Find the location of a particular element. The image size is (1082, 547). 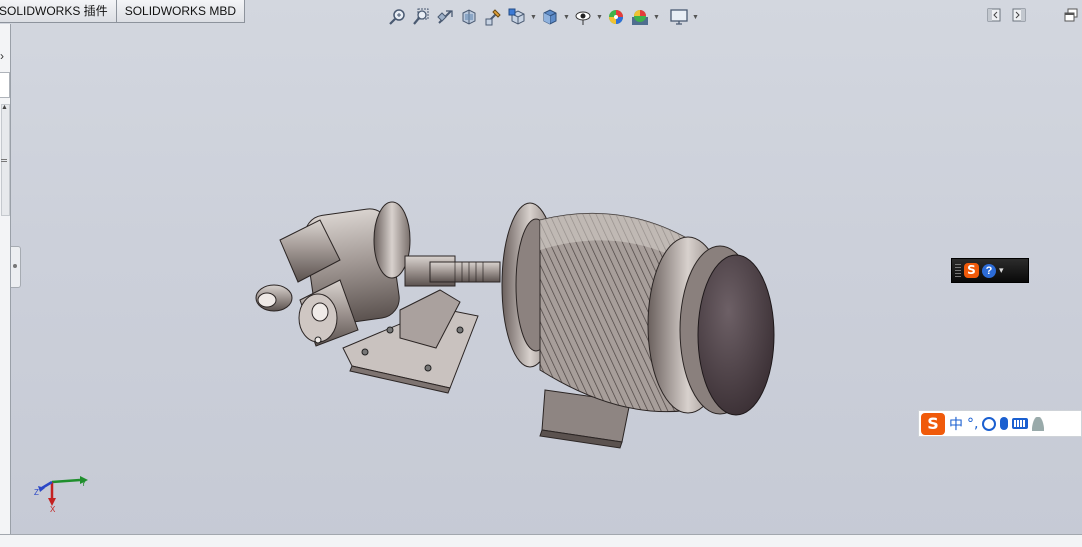

apply-scene-dropdown-icon: ▼ is located at coordinates (656, 17).